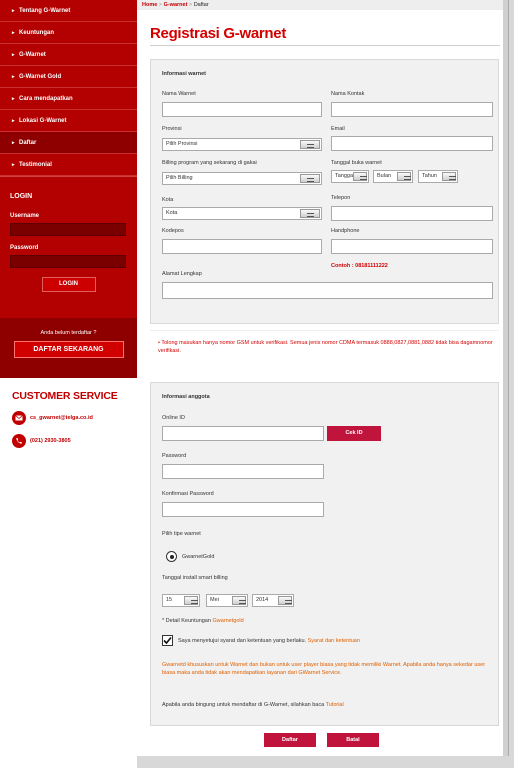  What do you see at coordinates (242, 246) in the screenshot?
I see `kodepos-input` at bounding box center [242, 246].